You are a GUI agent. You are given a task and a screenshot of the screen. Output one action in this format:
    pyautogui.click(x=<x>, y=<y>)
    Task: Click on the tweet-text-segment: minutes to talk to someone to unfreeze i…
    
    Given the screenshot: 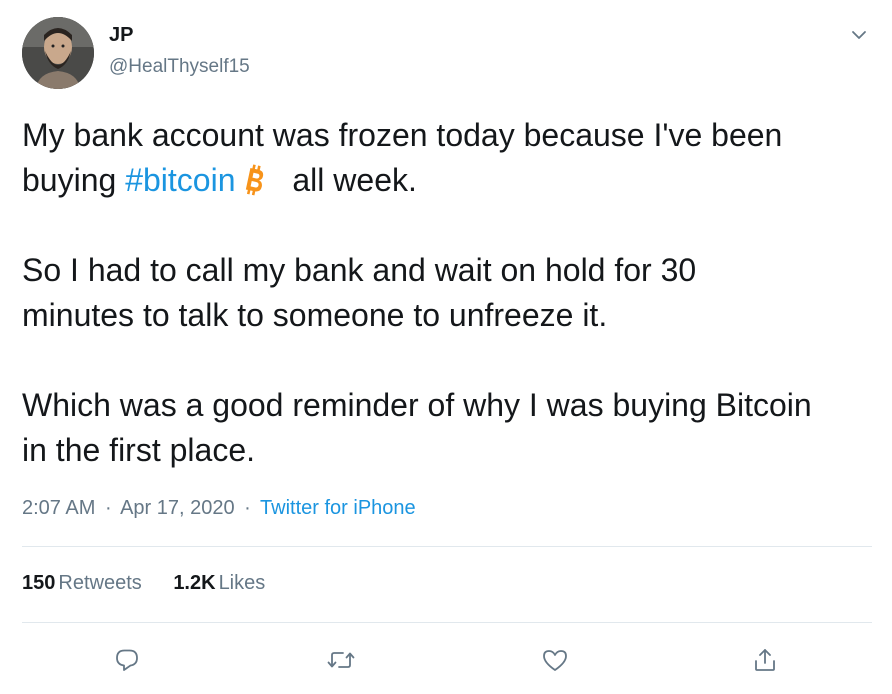 What is the action you would take?
    pyautogui.click(x=315, y=315)
    